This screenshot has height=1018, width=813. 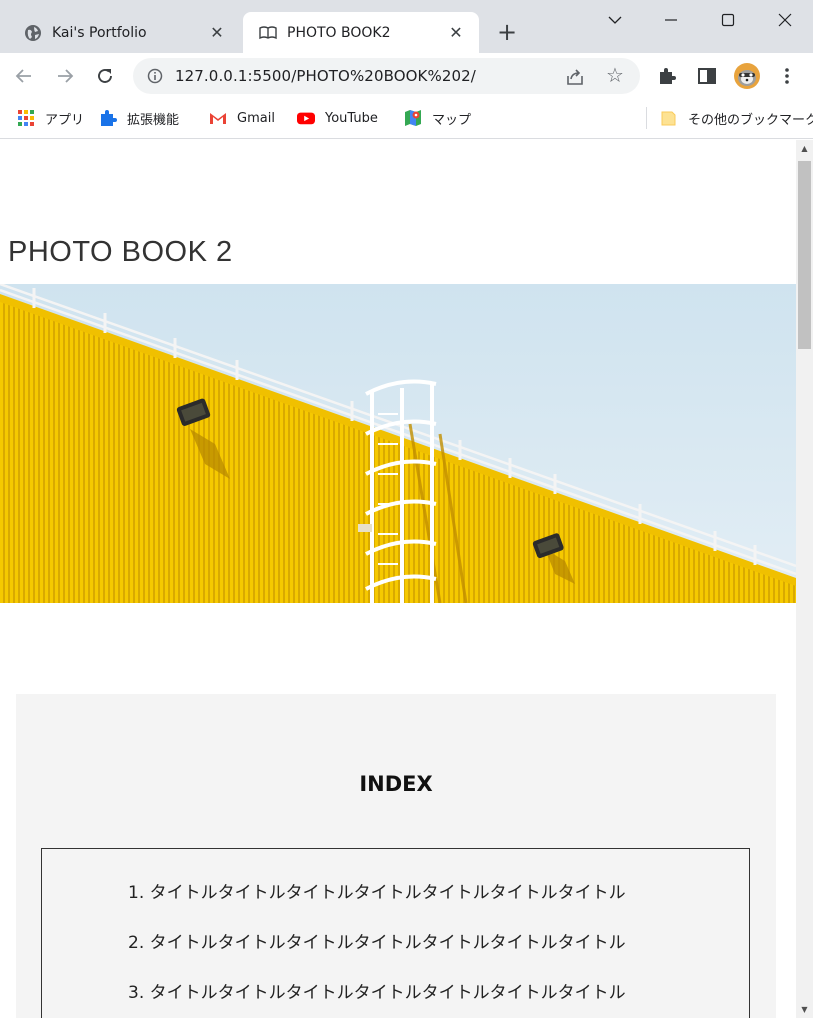 What do you see at coordinates (325, 76) in the screenshot?
I see `url-text: 127.0.0.1:5500/PHOTO%20BOOK%202/` at bounding box center [325, 76].